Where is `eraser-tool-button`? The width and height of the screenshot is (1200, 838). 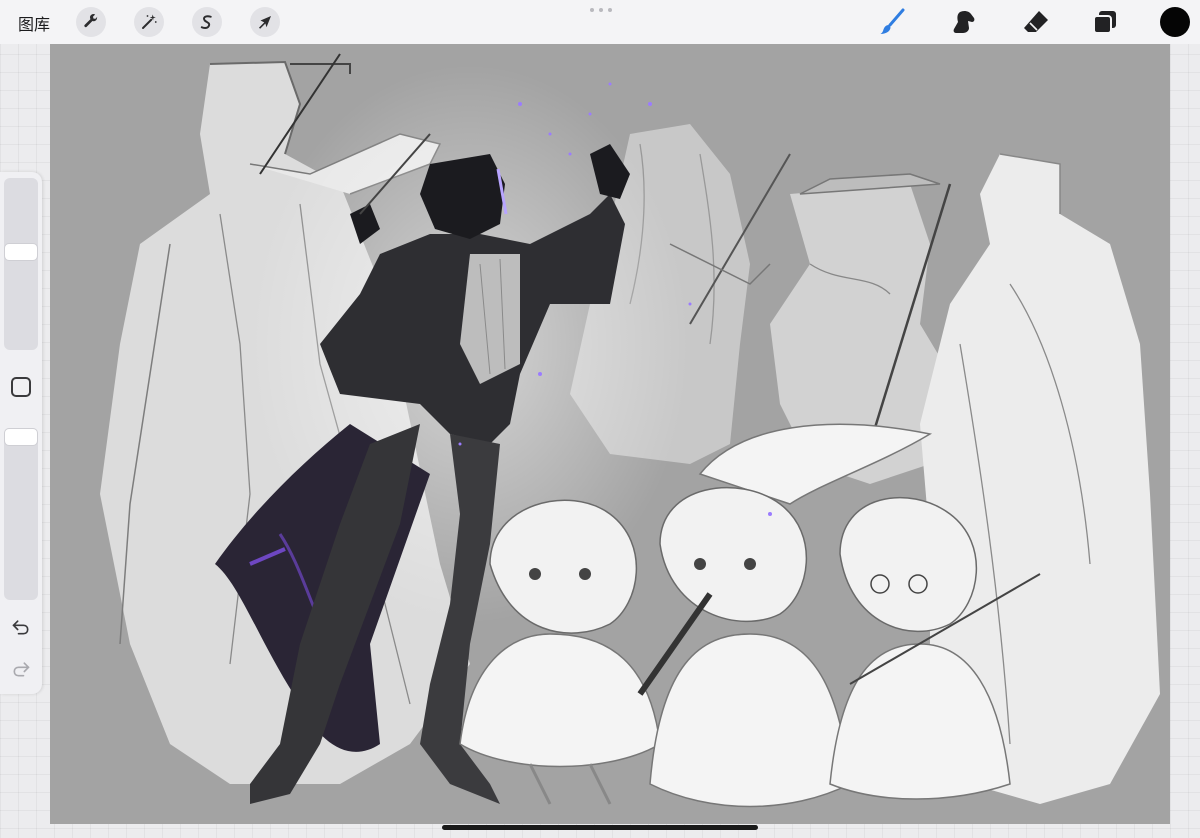 eraser-tool-button is located at coordinates (1036, 22).